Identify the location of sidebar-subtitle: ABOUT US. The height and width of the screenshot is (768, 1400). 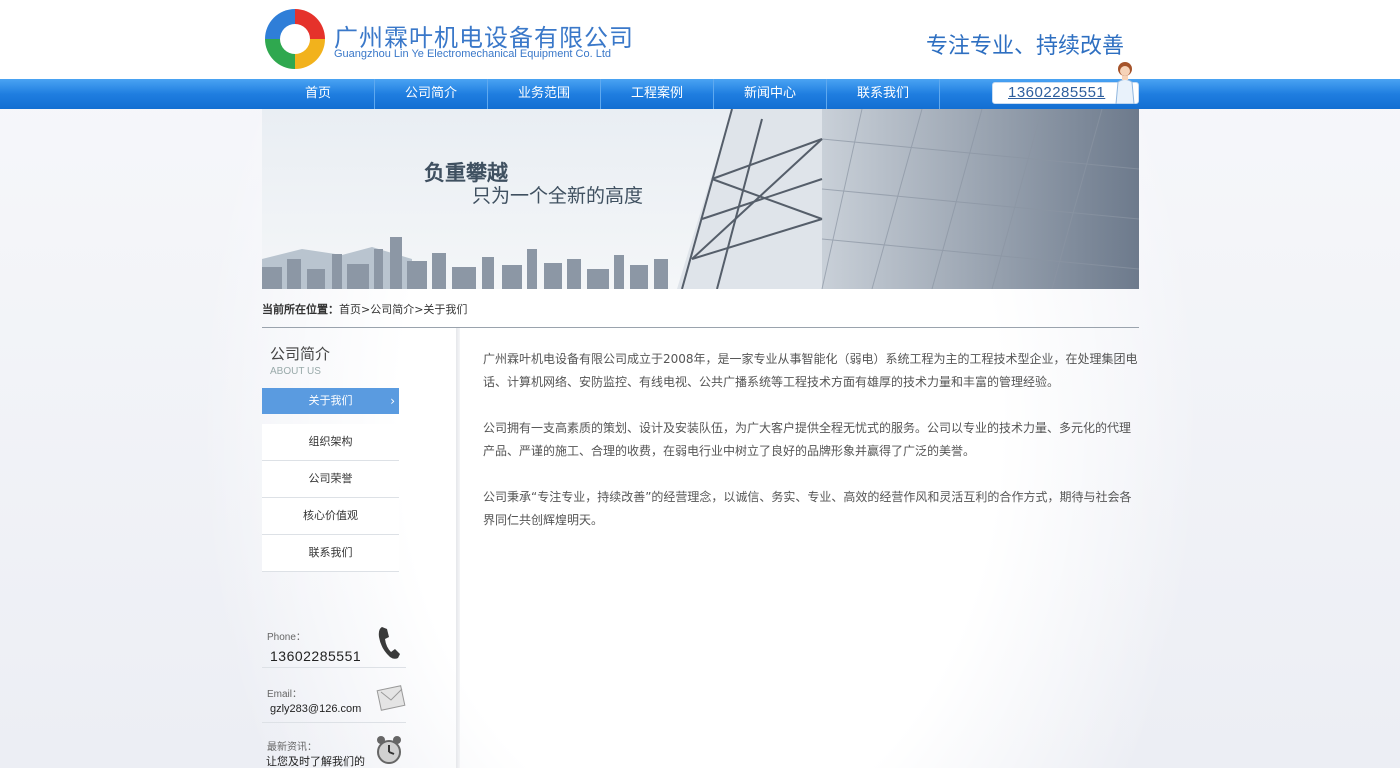
(295, 371).